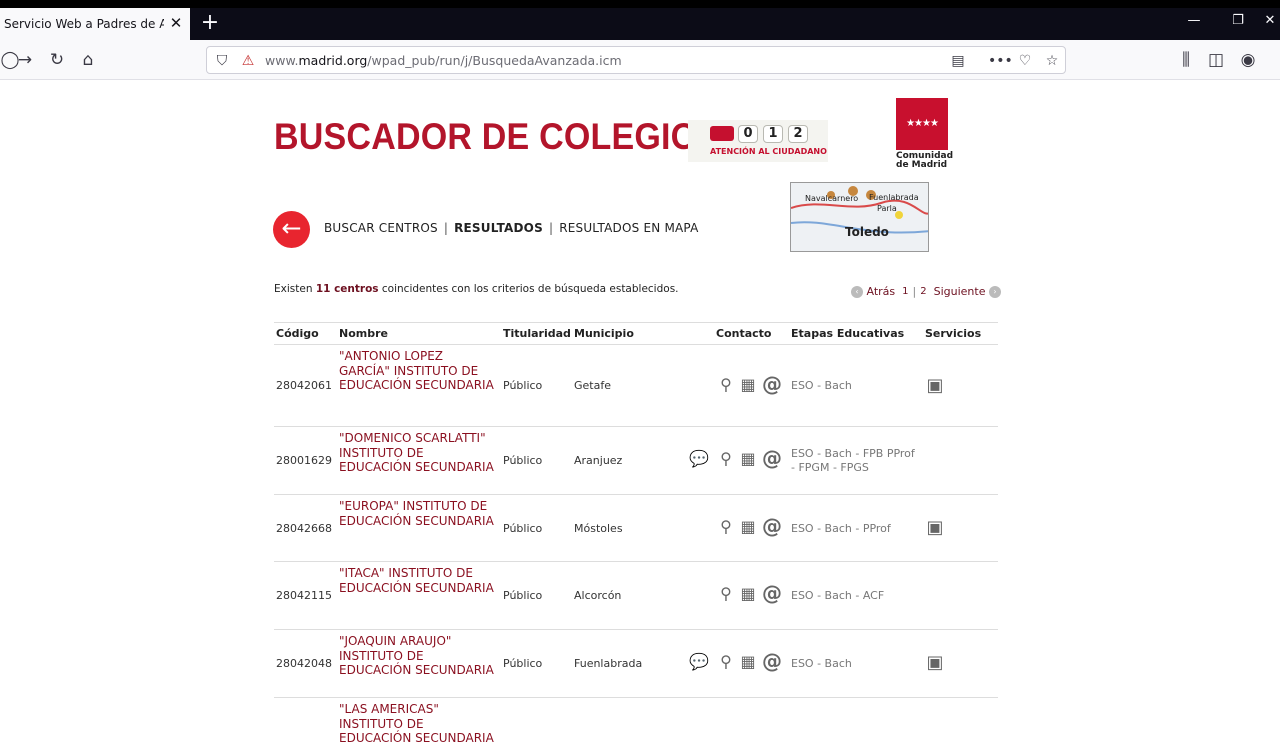 This screenshot has height=746, width=1280. What do you see at coordinates (628, 228) in the screenshot?
I see `nav-resultados-mapa: RESULTADOS EN MAPA` at bounding box center [628, 228].